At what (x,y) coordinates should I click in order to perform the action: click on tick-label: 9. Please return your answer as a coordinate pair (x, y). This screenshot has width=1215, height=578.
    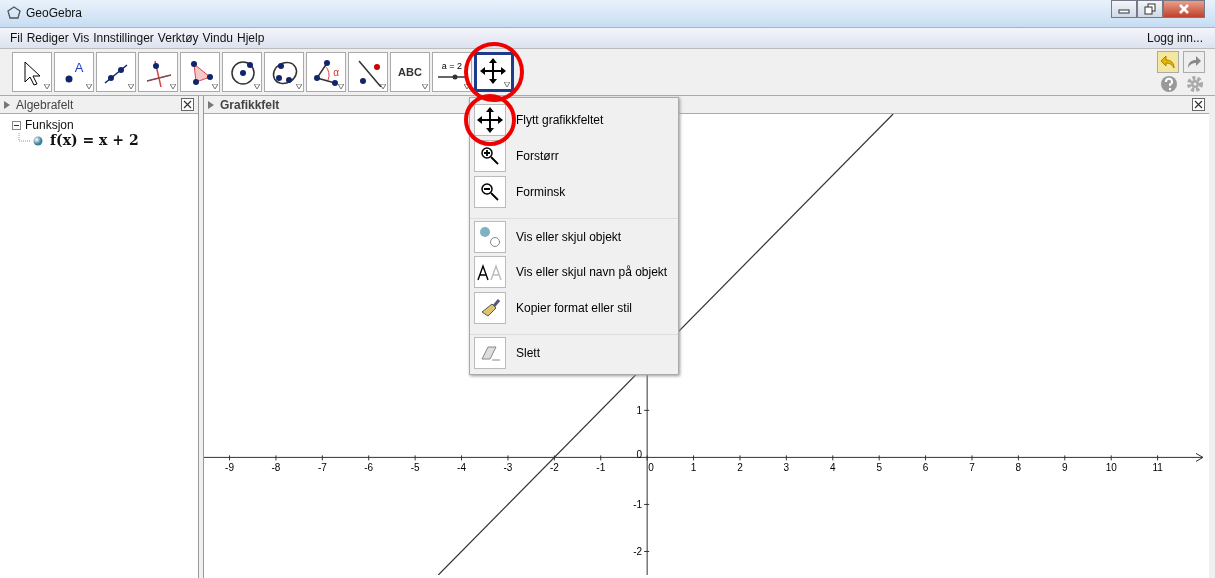
    Looking at the image, I should click on (1065, 468).